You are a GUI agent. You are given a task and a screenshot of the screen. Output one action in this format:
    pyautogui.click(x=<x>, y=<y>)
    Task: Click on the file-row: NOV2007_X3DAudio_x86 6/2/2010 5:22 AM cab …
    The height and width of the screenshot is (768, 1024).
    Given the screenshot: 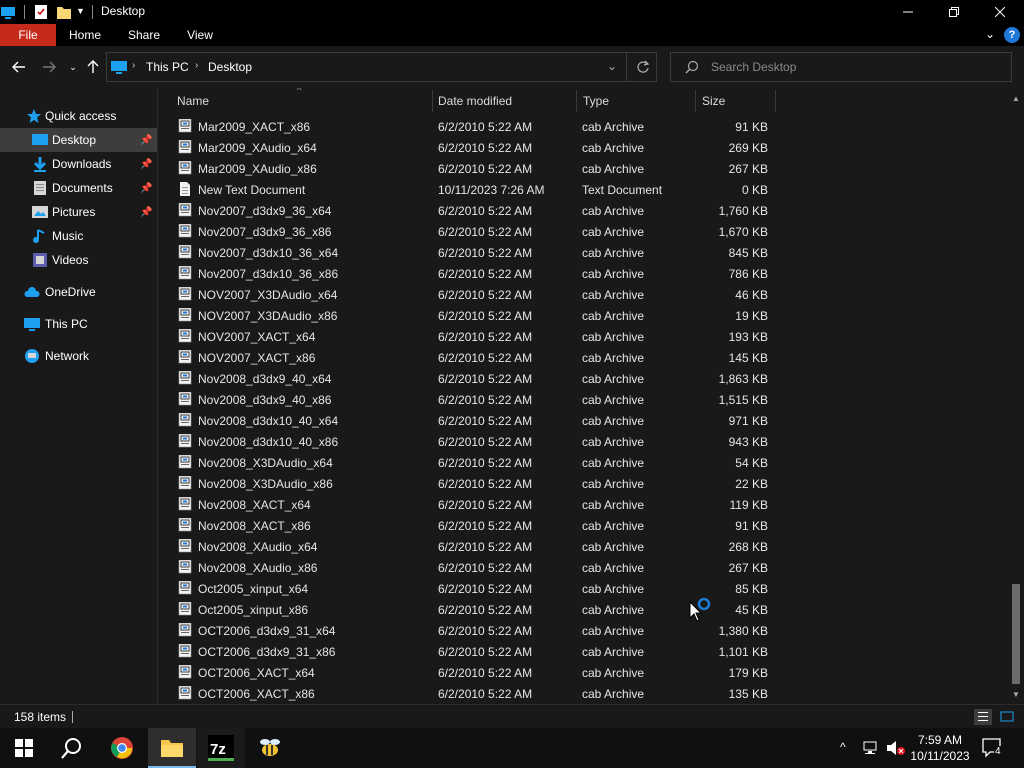 What is the action you would take?
    pyautogui.click(x=468, y=315)
    